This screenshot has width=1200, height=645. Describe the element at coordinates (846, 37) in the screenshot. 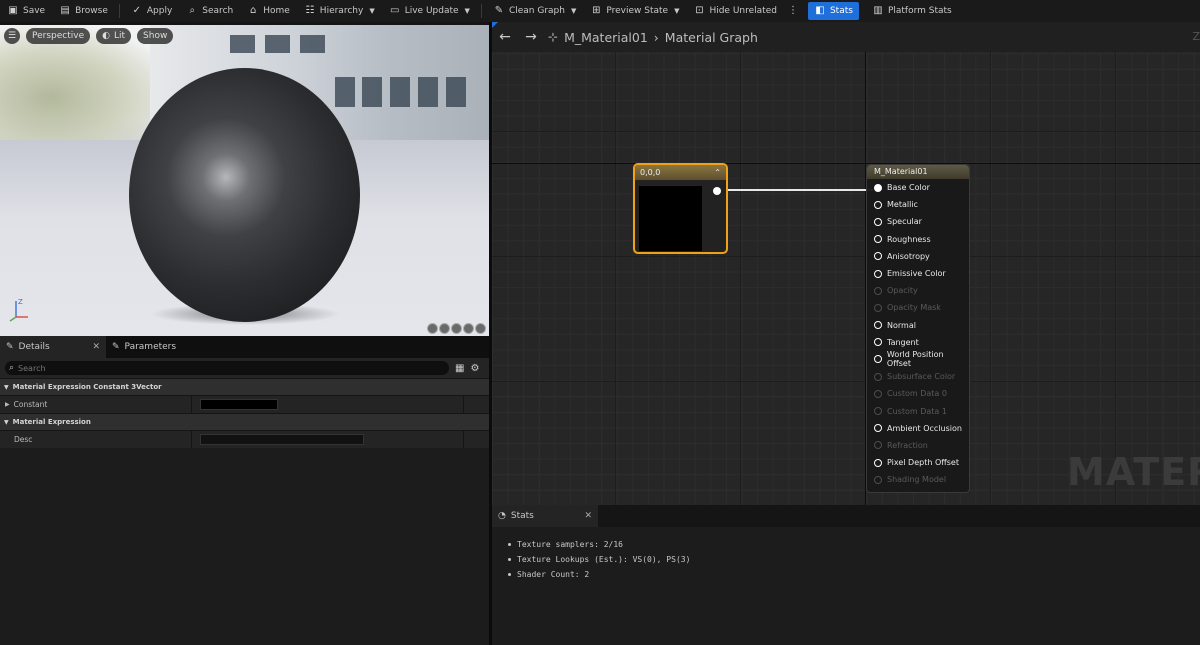

I see `graph-breadcrumb-bar: ← → ⊹ M_Material01 › Material Graph Z` at that location.